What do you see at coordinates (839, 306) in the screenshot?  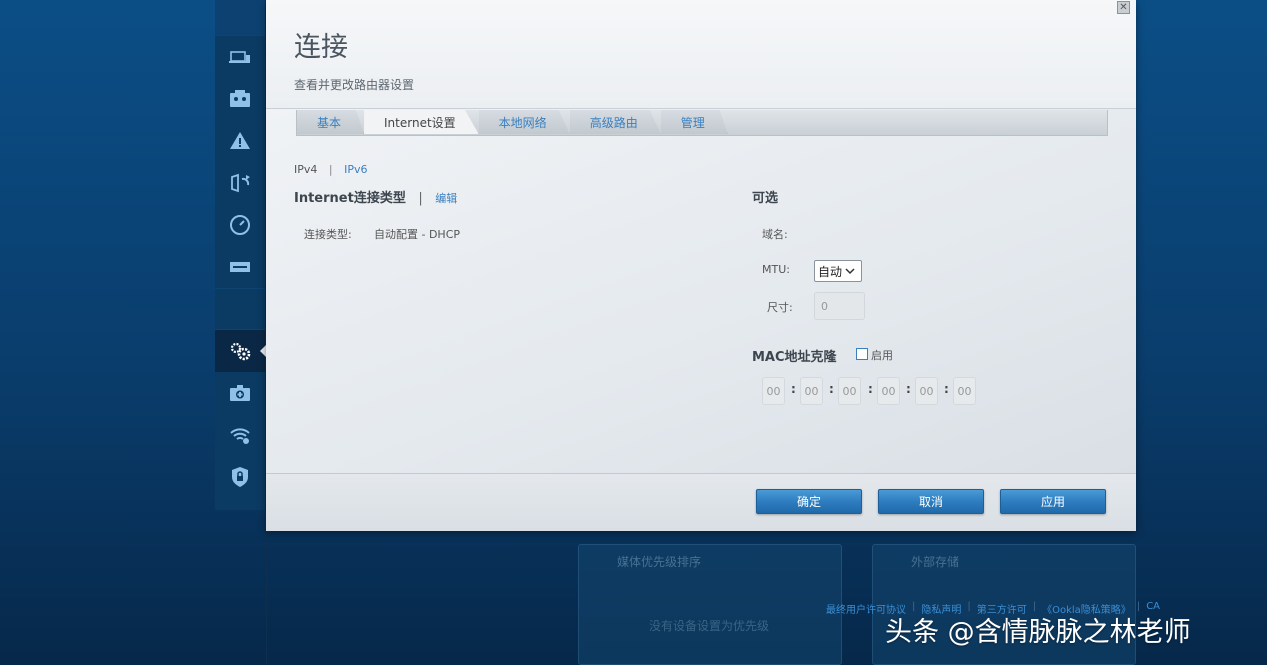 I see `mtu-size-input: 0` at bounding box center [839, 306].